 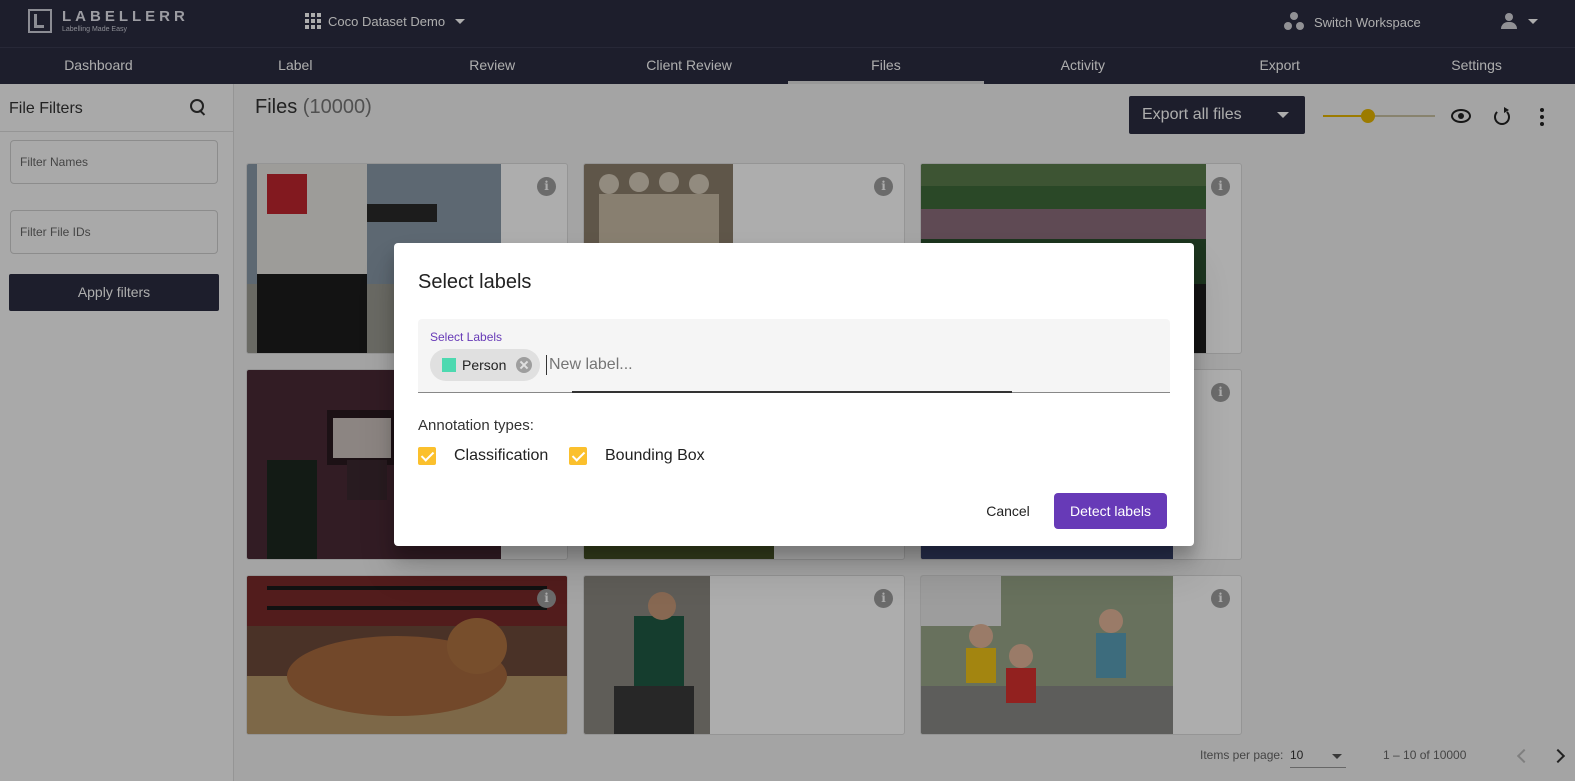 I want to click on bounding-box-checkbox: Bounding Box, so click(x=637, y=456).